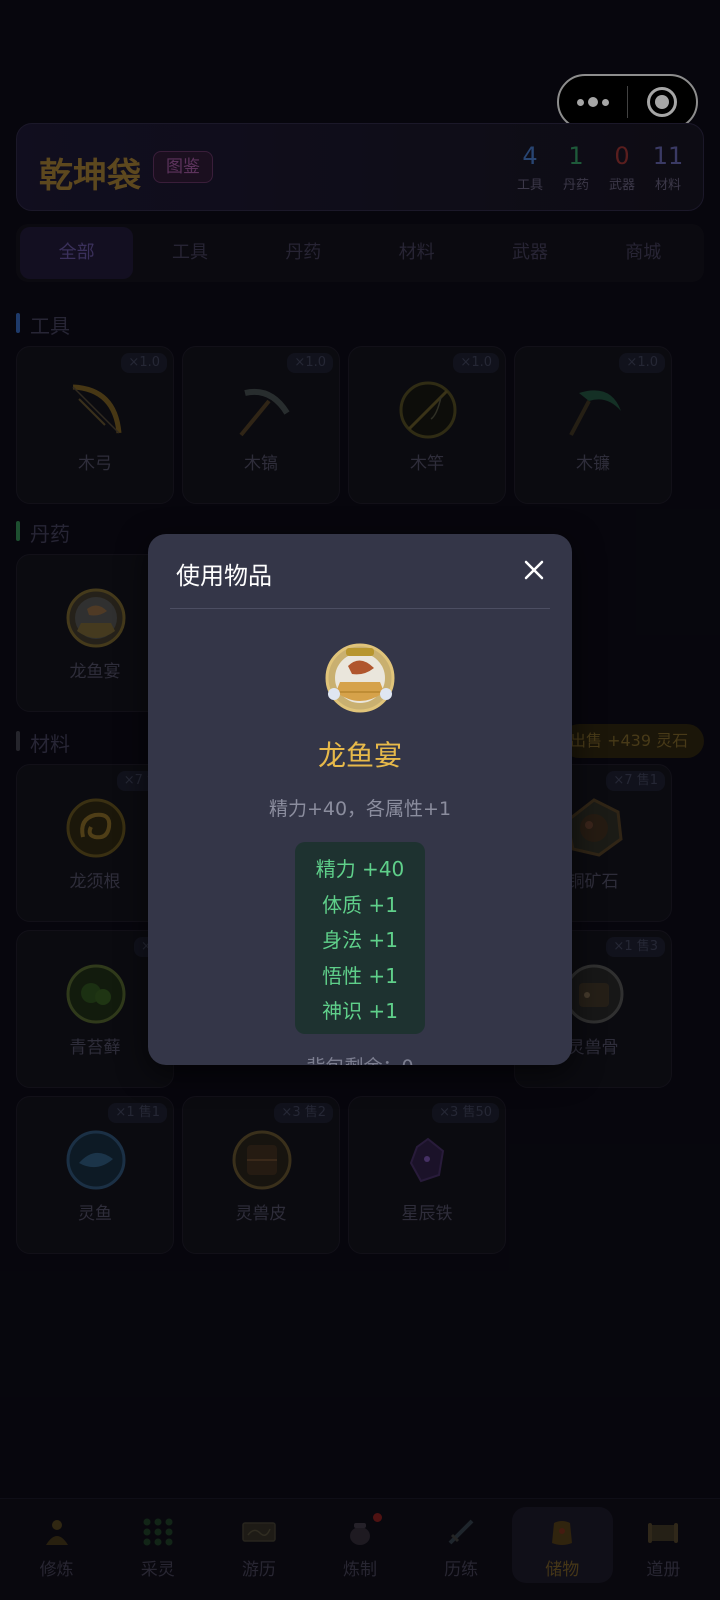 This screenshot has width=720, height=1600. Describe the element at coordinates (360, 869) in the screenshot. I see `effect-line: 精力 +40` at that location.